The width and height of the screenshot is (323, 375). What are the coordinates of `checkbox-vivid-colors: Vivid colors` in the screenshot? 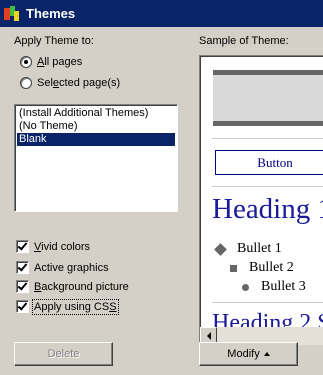 It's located at (53, 246).